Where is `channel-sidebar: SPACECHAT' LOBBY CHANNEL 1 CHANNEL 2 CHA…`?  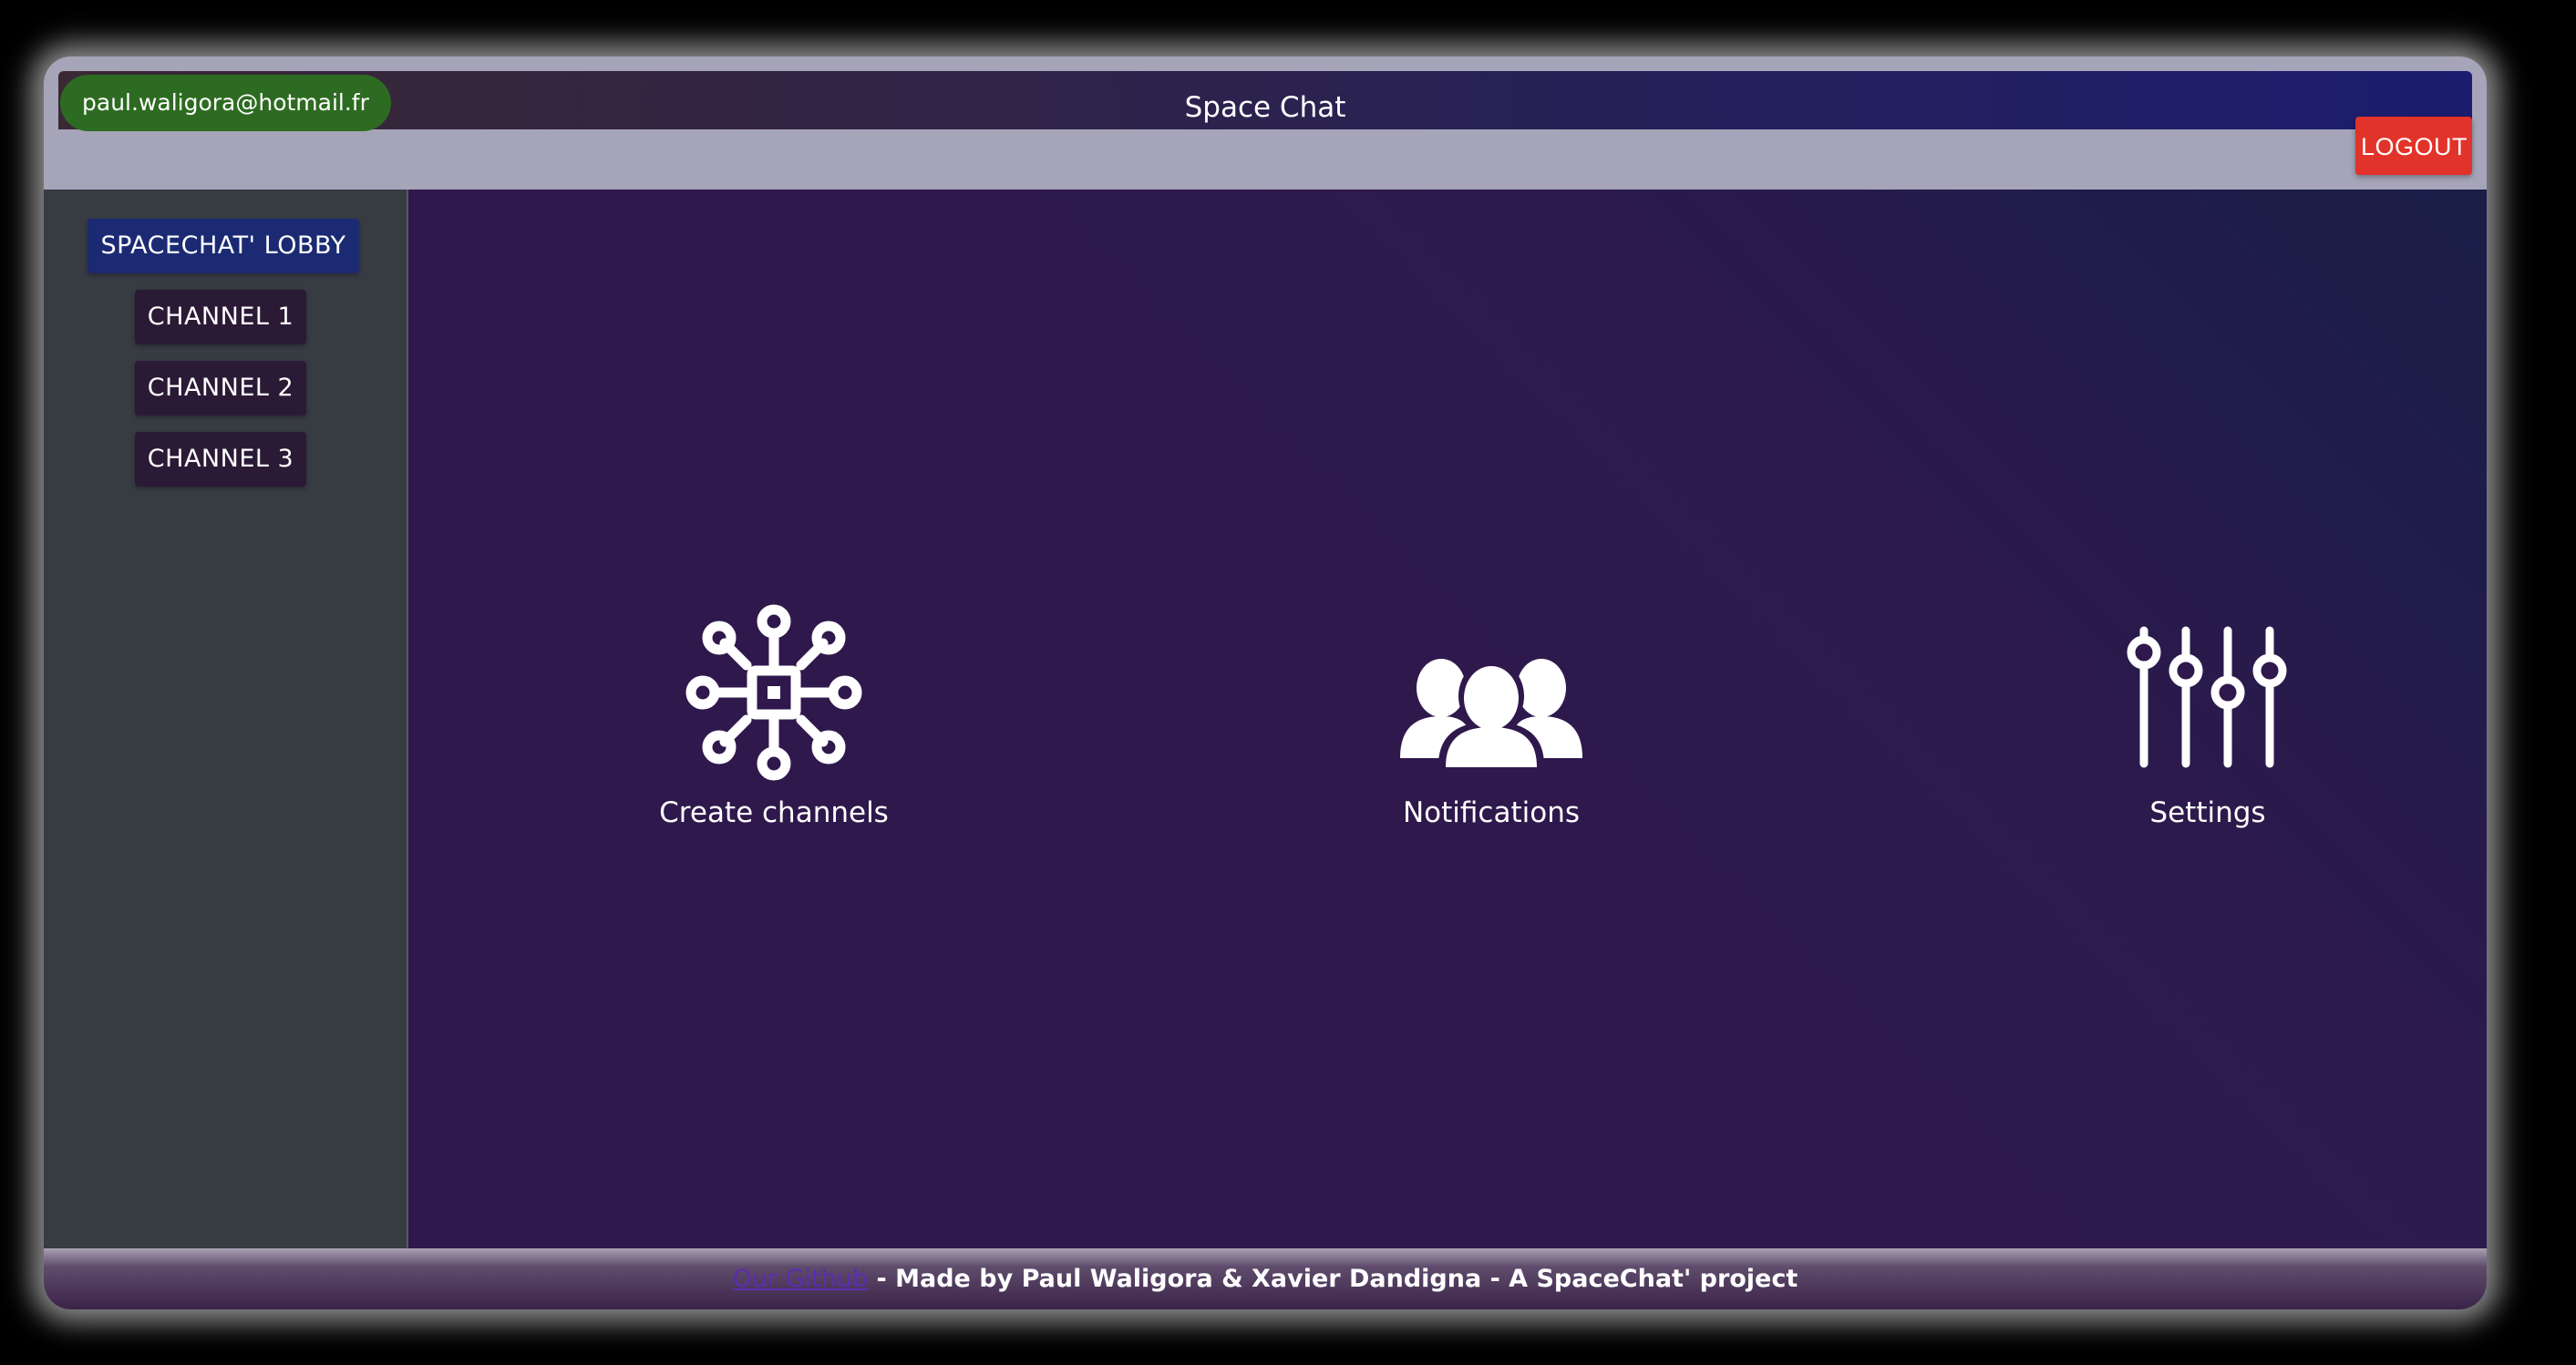 channel-sidebar: SPACECHAT' LOBBY CHANNEL 1 CHANNEL 2 CHA… is located at coordinates (226, 719).